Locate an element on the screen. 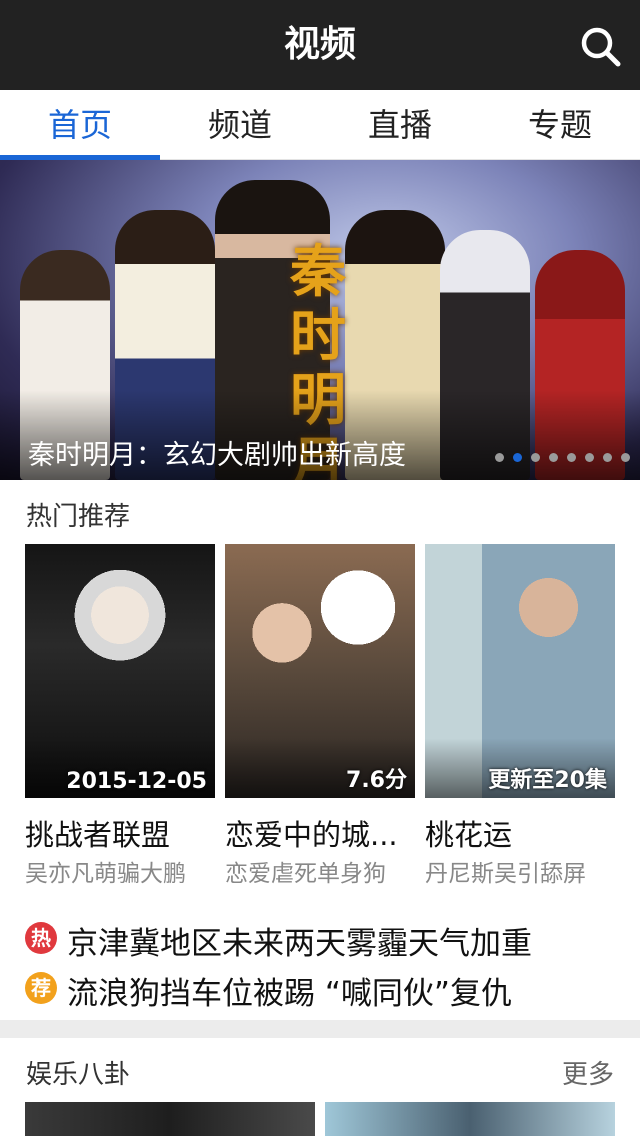 Image resolution: width=640 pixels, height=1136 pixels. news-item: 热 京津冀地区未来两天雾霾天气加重 is located at coordinates (320, 940).